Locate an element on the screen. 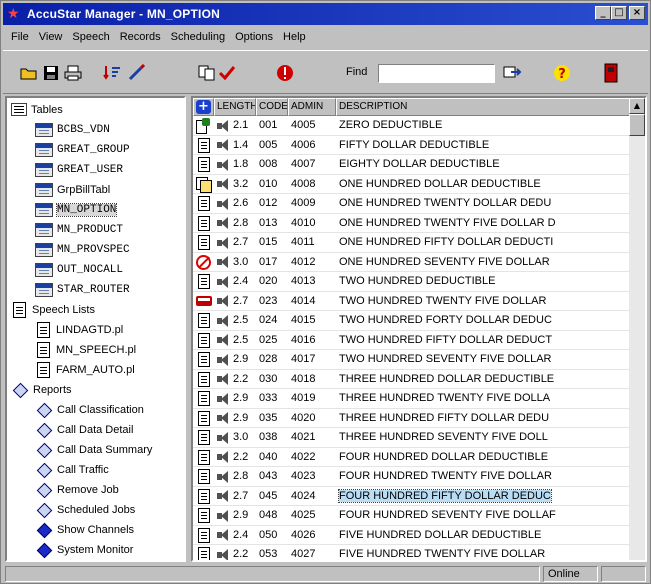  description-cell: FOUR HUNDRED TWENTY FIVE DOLLAR is located at coordinates (483, 476).